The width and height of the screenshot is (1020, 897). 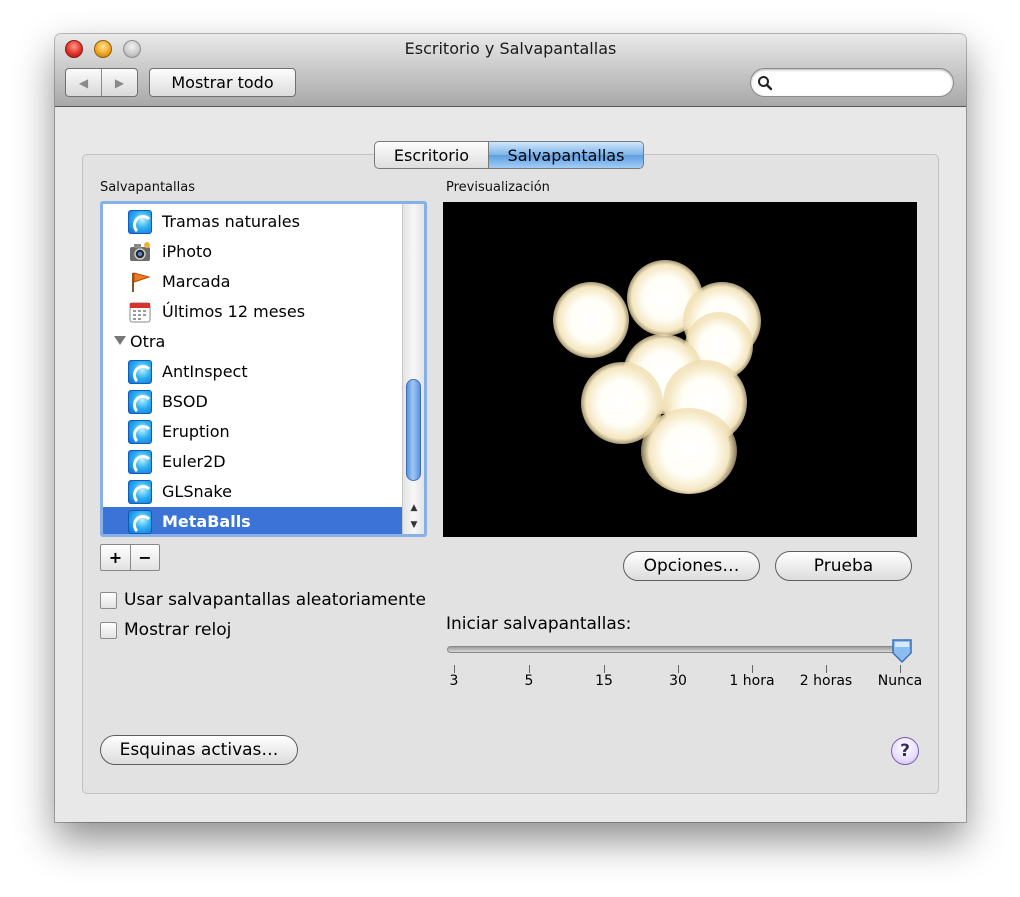 I want to click on list-item: BSOD, so click(x=254, y=402).